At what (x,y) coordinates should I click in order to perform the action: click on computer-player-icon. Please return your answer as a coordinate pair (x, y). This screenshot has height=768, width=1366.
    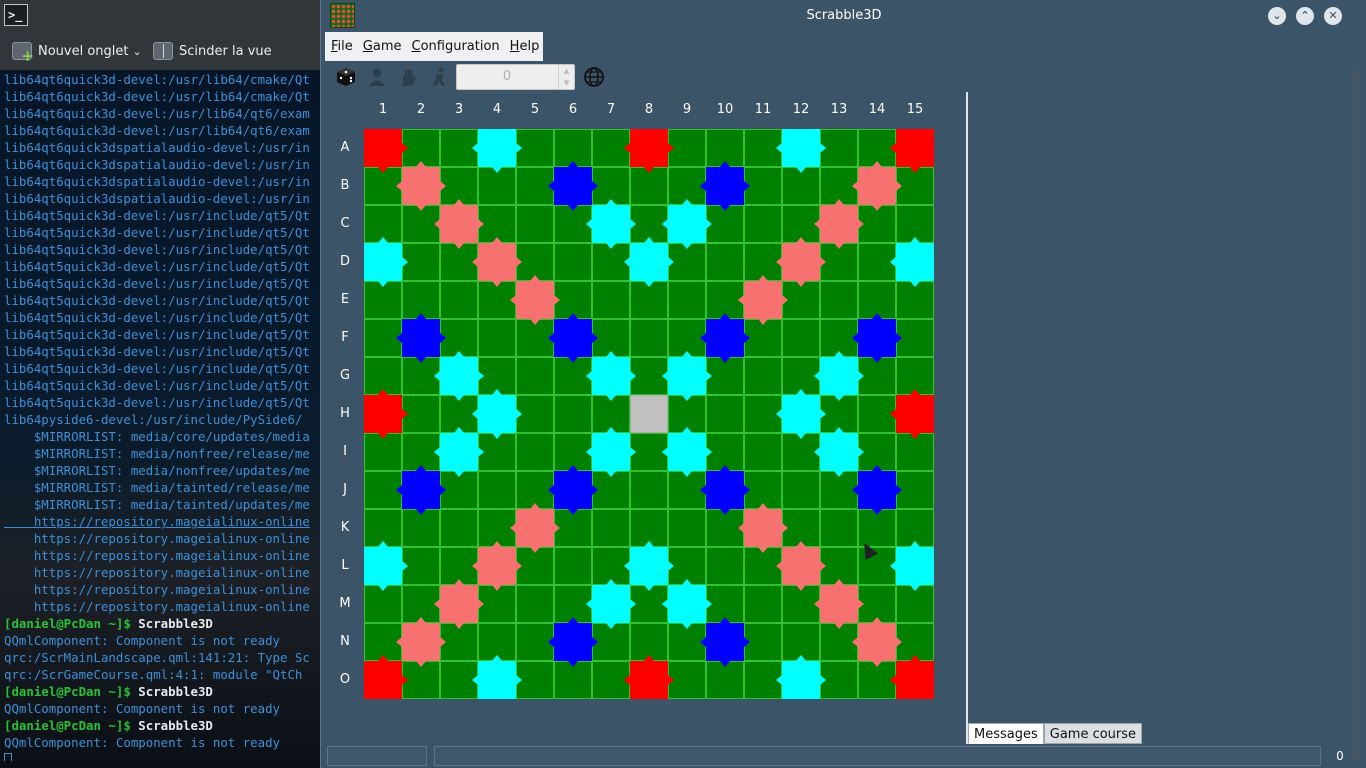
    Looking at the image, I should click on (439, 77).